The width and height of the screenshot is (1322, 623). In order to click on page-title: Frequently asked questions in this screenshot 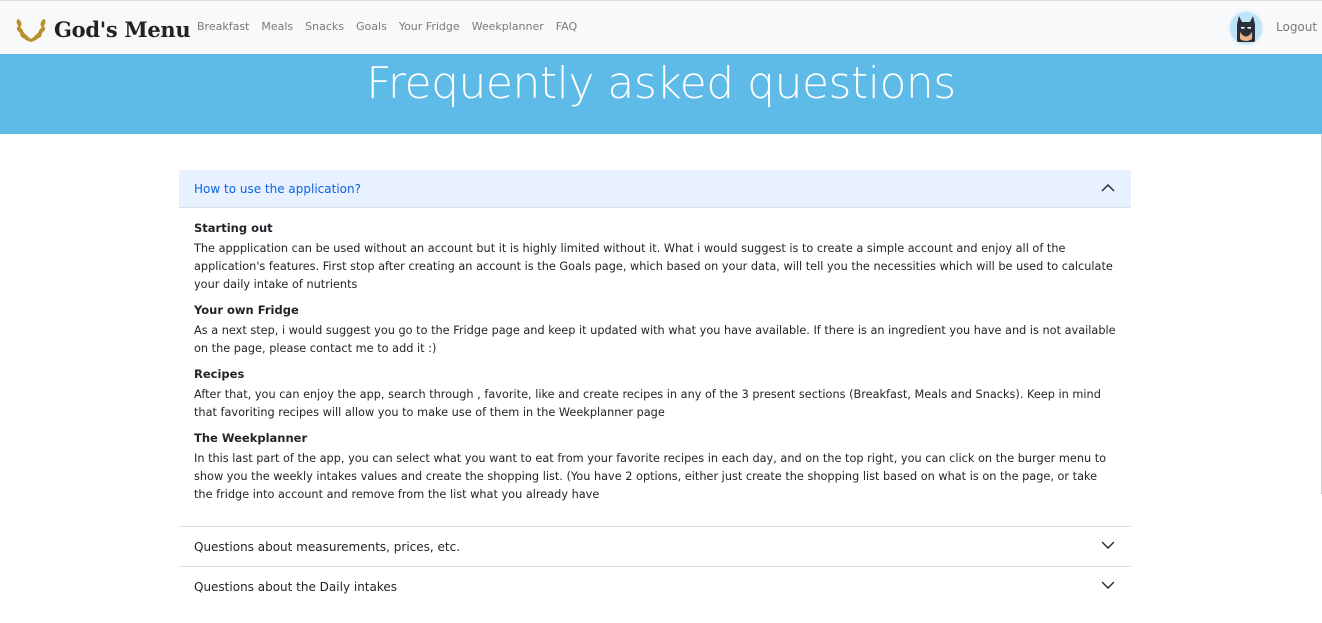, I will do `click(661, 83)`.